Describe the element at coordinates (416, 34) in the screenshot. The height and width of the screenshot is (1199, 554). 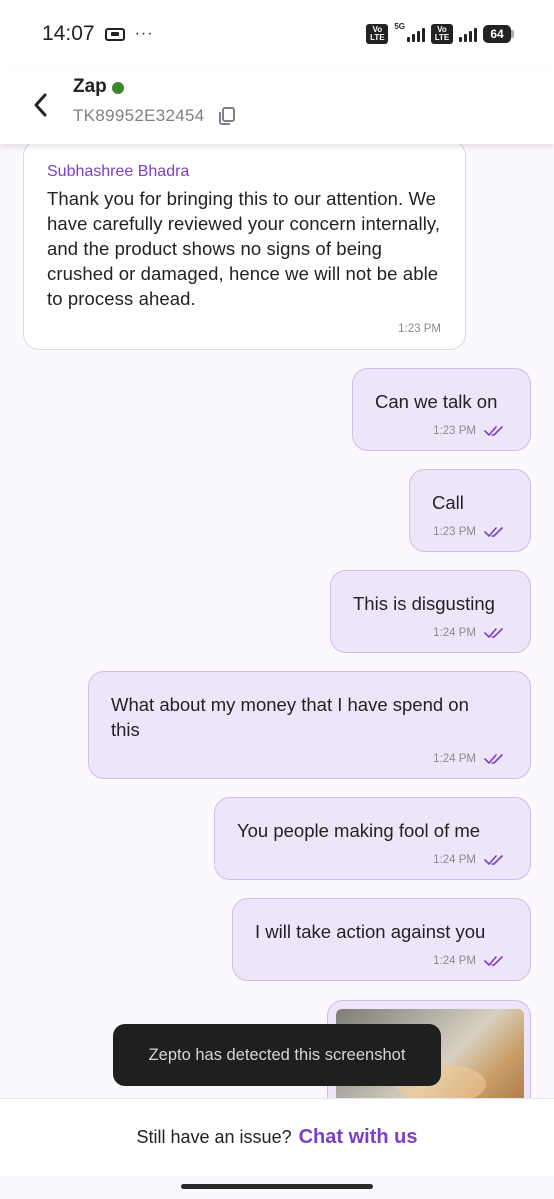
I see `signal-icon` at that location.